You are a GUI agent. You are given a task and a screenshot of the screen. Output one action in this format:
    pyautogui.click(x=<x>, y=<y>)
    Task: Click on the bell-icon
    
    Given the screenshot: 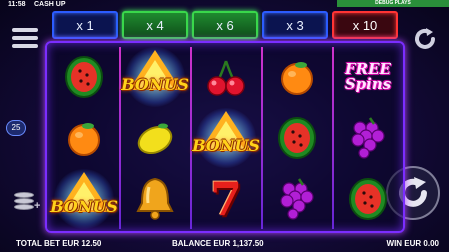 What is the action you would take?
    pyautogui.click(x=155, y=198)
    